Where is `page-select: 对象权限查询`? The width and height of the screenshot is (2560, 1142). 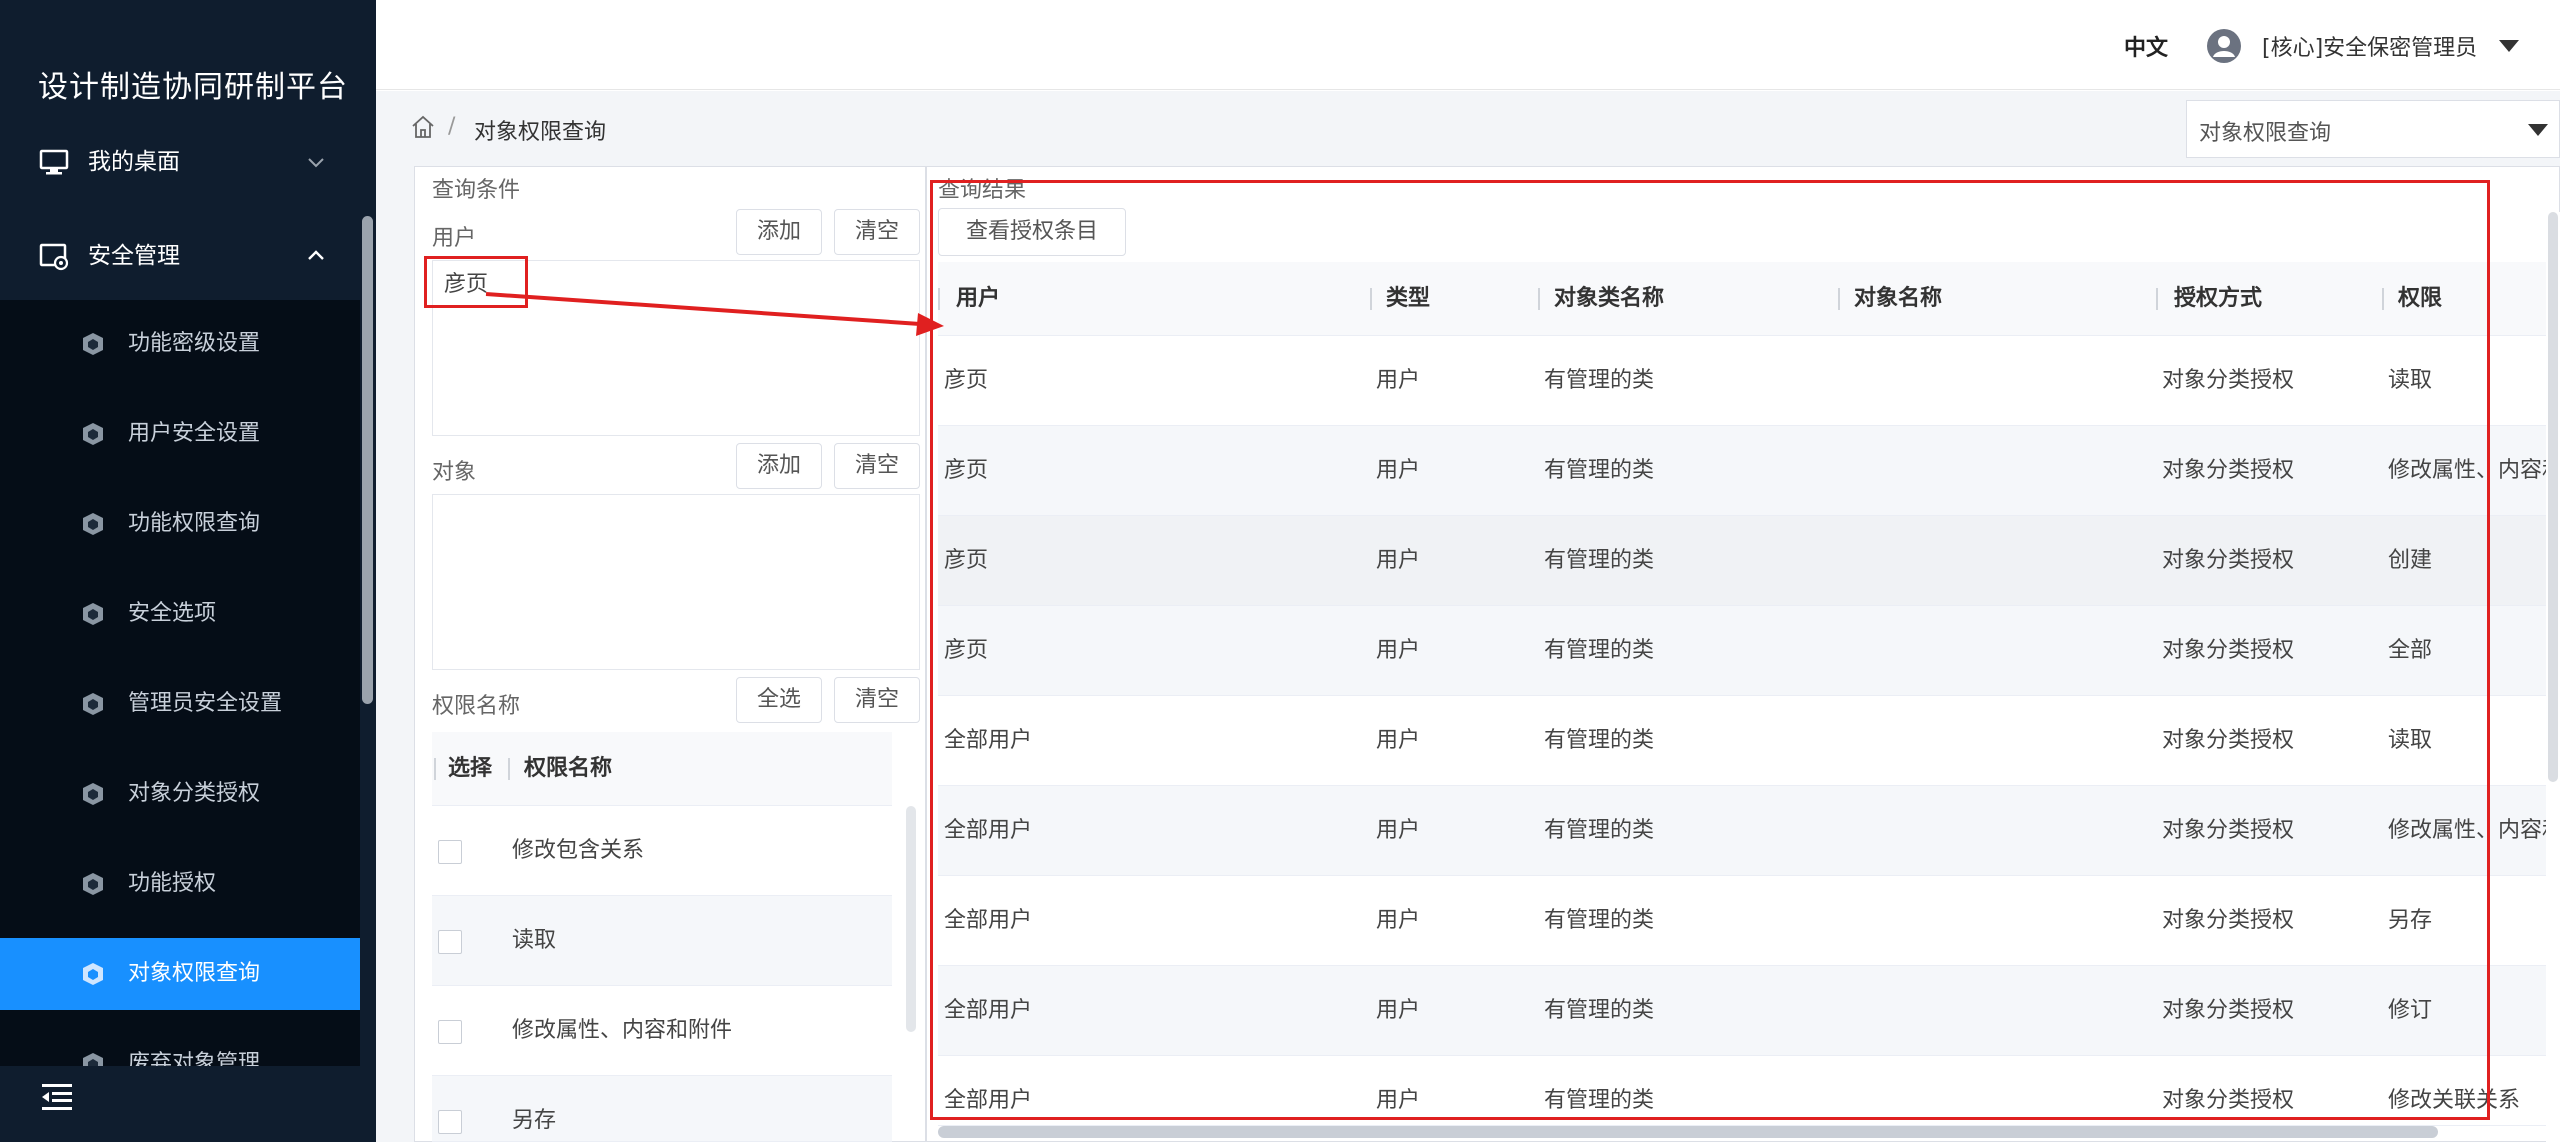 page-select: 对象权限查询 is located at coordinates (2373, 129).